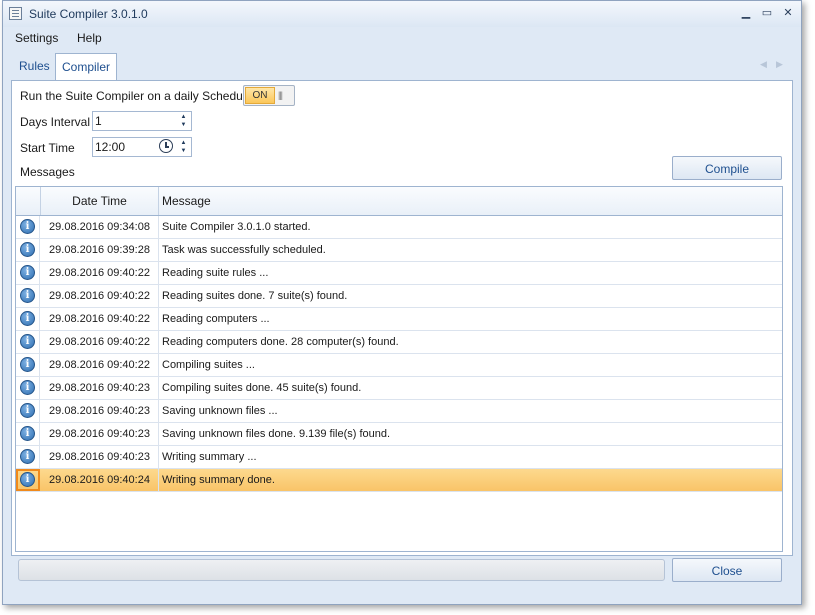  Describe the element at coordinates (125, 121) in the screenshot. I see `days-interval-input` at that location.